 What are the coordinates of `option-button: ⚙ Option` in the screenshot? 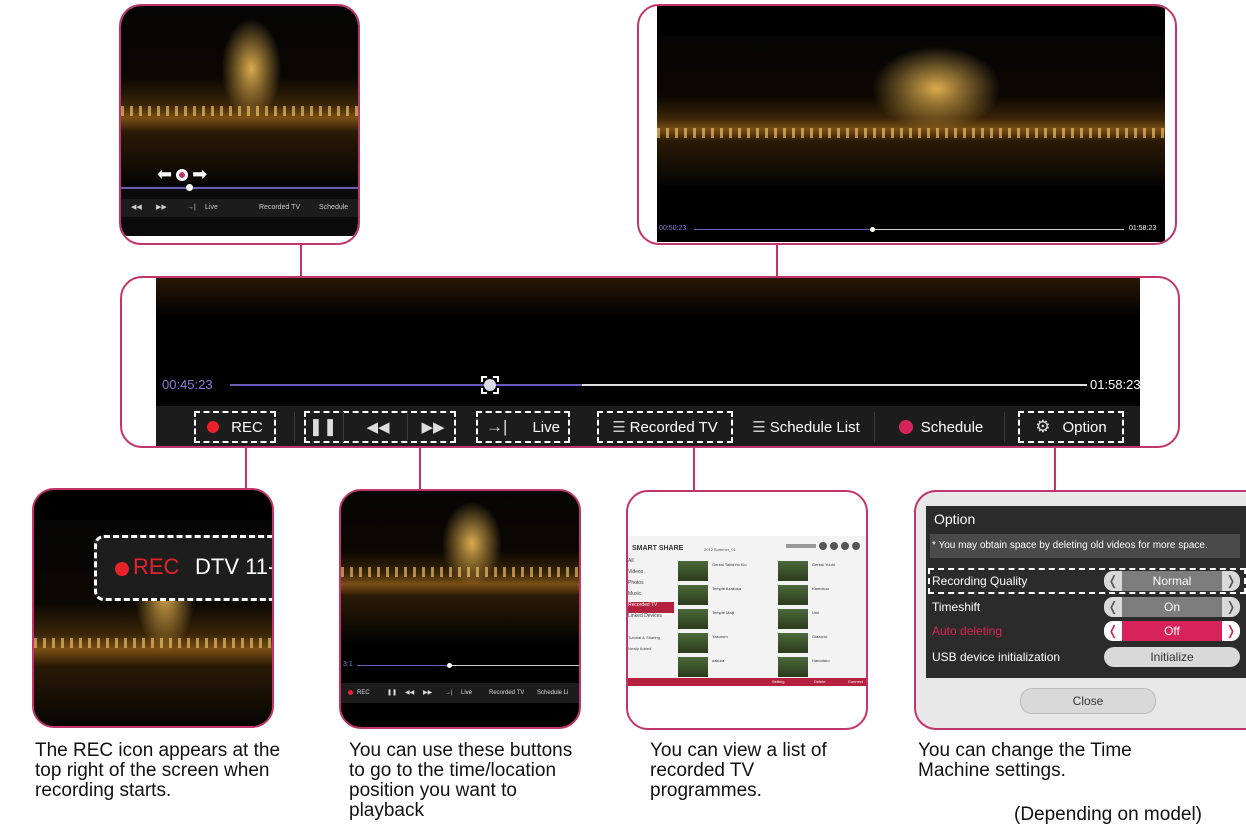 It's located at (1071, 427).